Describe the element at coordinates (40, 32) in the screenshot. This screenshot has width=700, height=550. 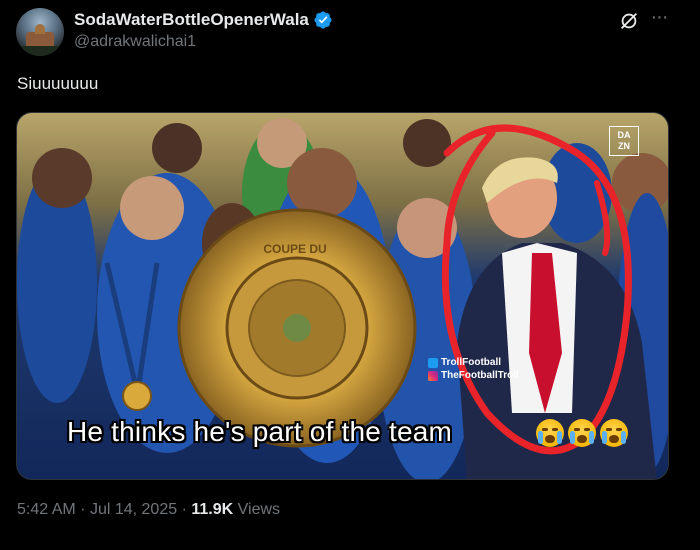
I see `avatar` at that location.